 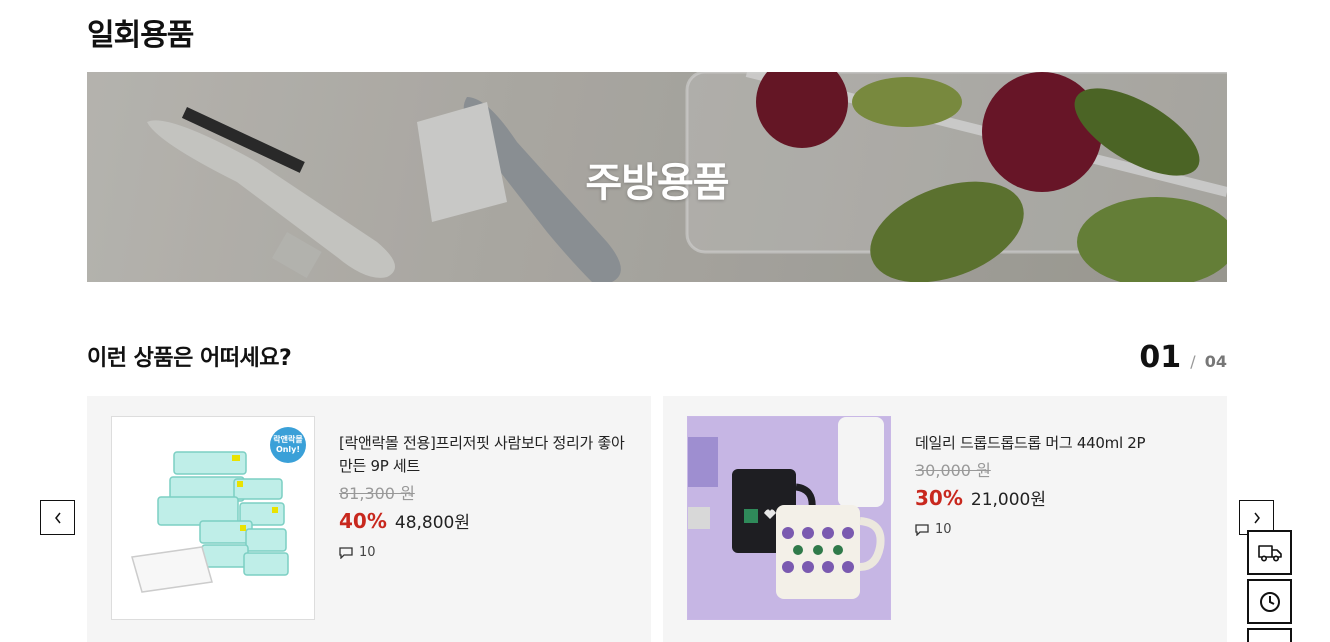 I want to click on slide-pager: 01 / 04, so click(x=1183, y=357).